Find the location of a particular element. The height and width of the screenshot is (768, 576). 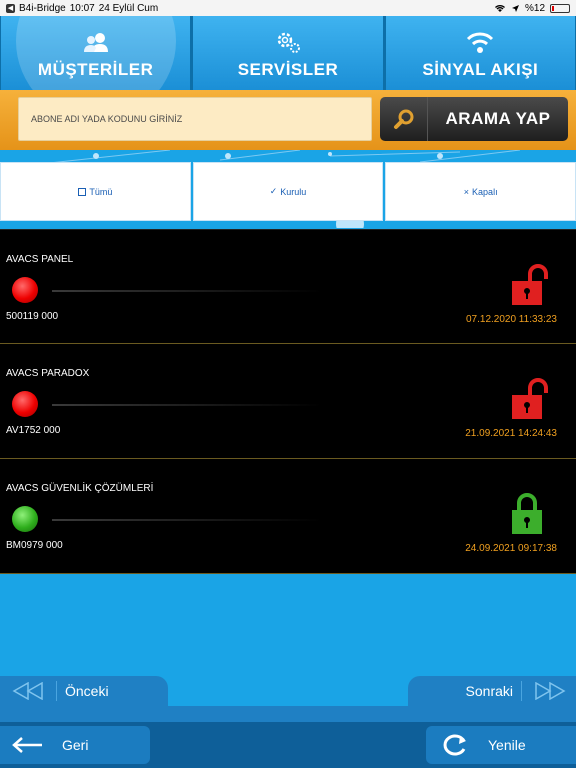

checkbox-empty-icon is located at coordinates (82, 191).